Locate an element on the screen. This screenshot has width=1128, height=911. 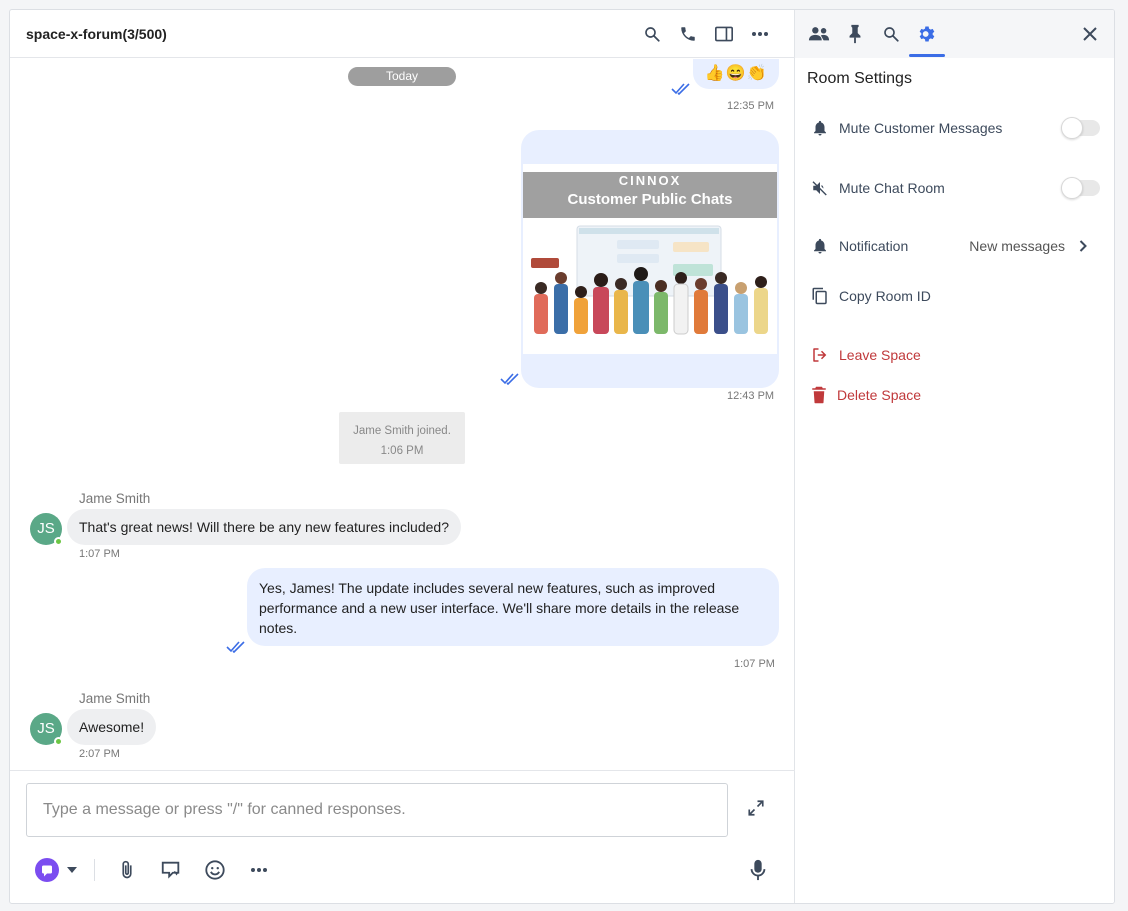
chevron-down-icon is located at coordinates (72, 870).